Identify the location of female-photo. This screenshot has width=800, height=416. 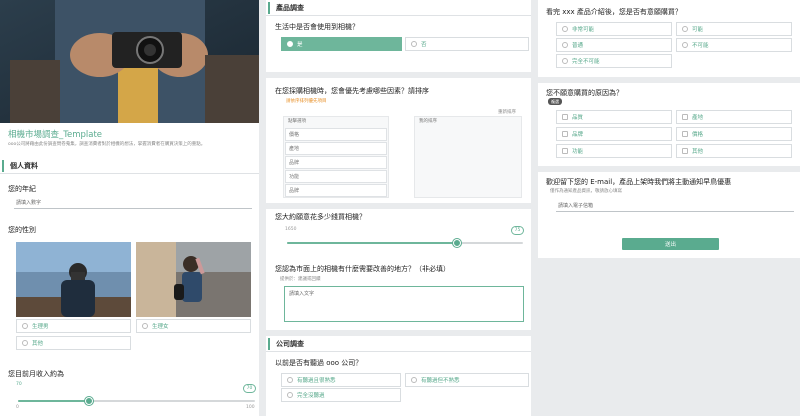
(193, 279).